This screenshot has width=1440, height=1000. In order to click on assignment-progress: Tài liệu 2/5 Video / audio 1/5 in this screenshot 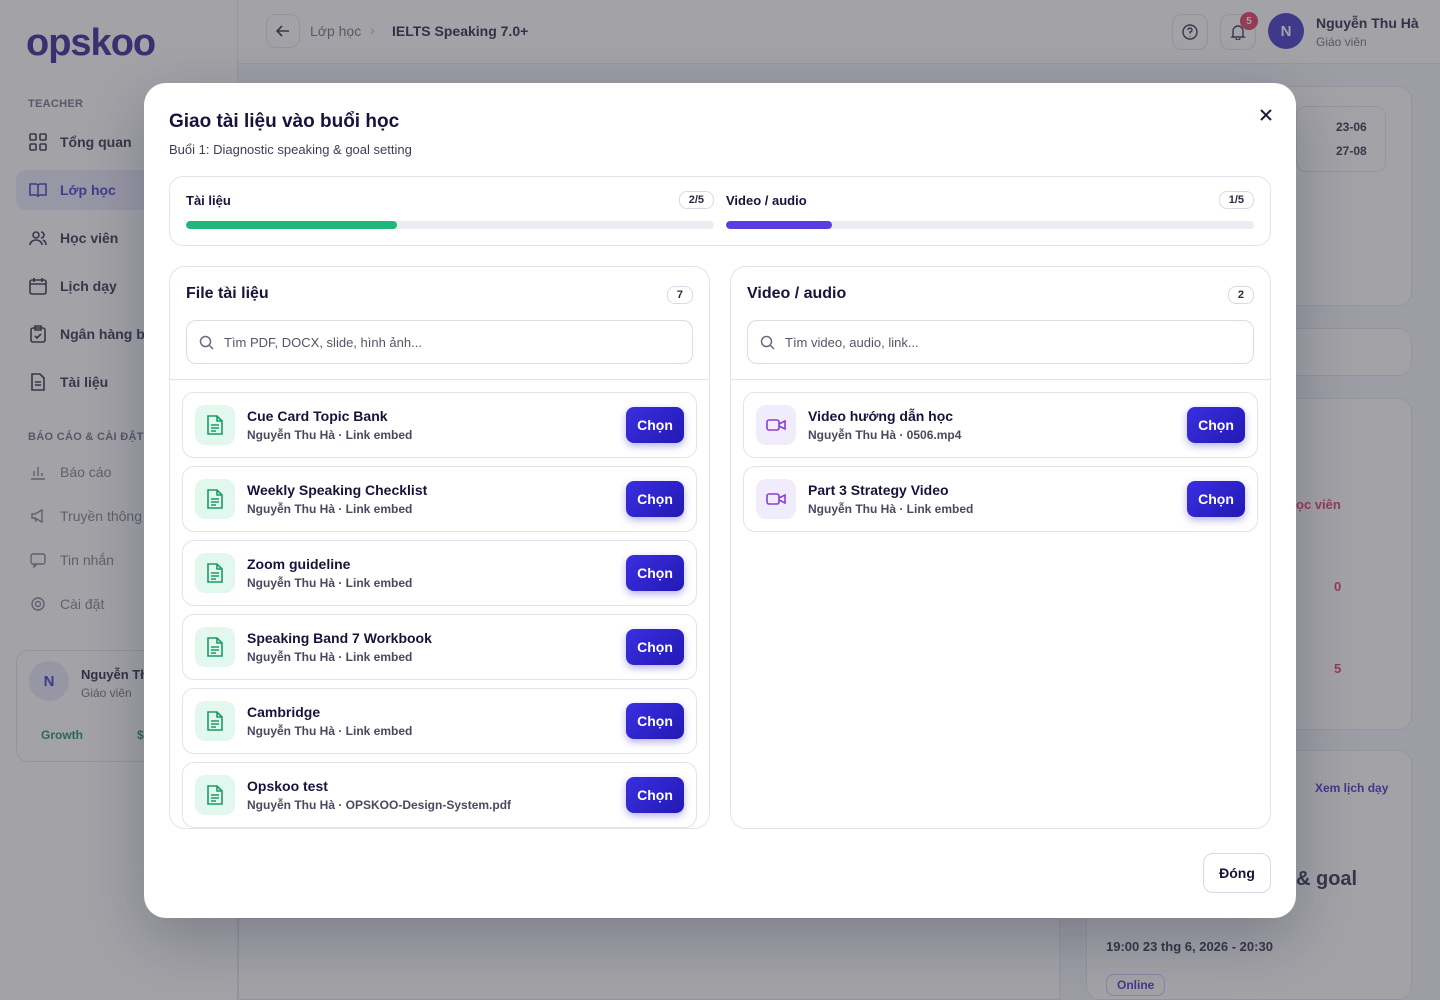, I will do `click(720, 211)`.